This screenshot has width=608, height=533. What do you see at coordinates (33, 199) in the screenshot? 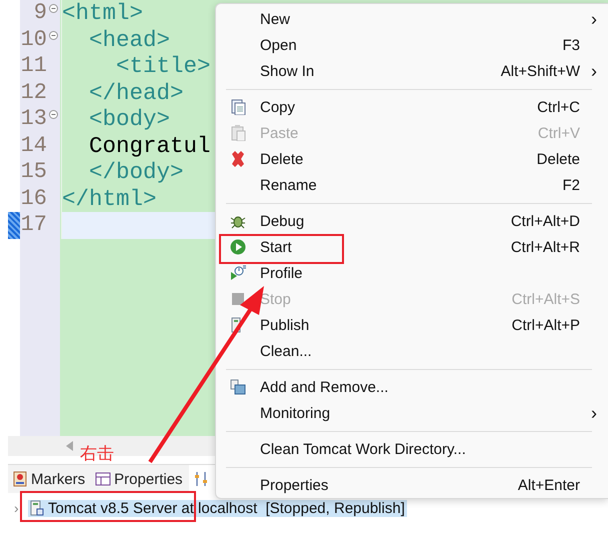
I see `line-number: 16` at bounding box center [33, 199].